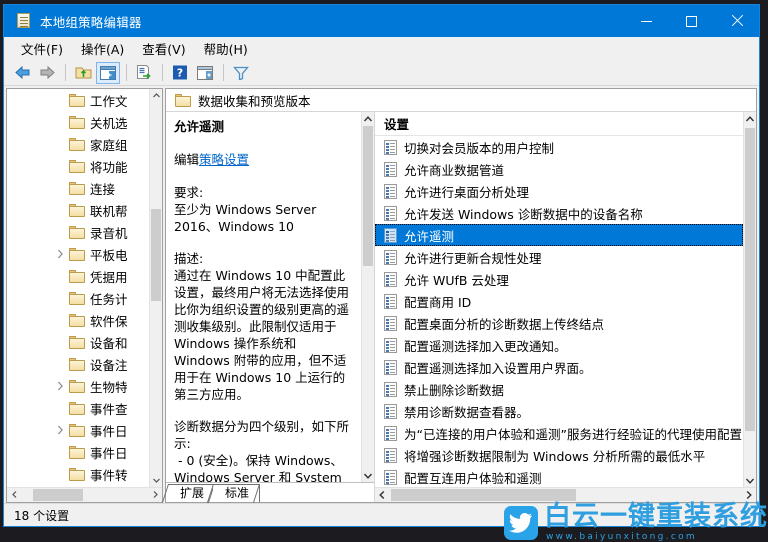  I want to click on tree-scroll-up-icon, so click(156, 95).